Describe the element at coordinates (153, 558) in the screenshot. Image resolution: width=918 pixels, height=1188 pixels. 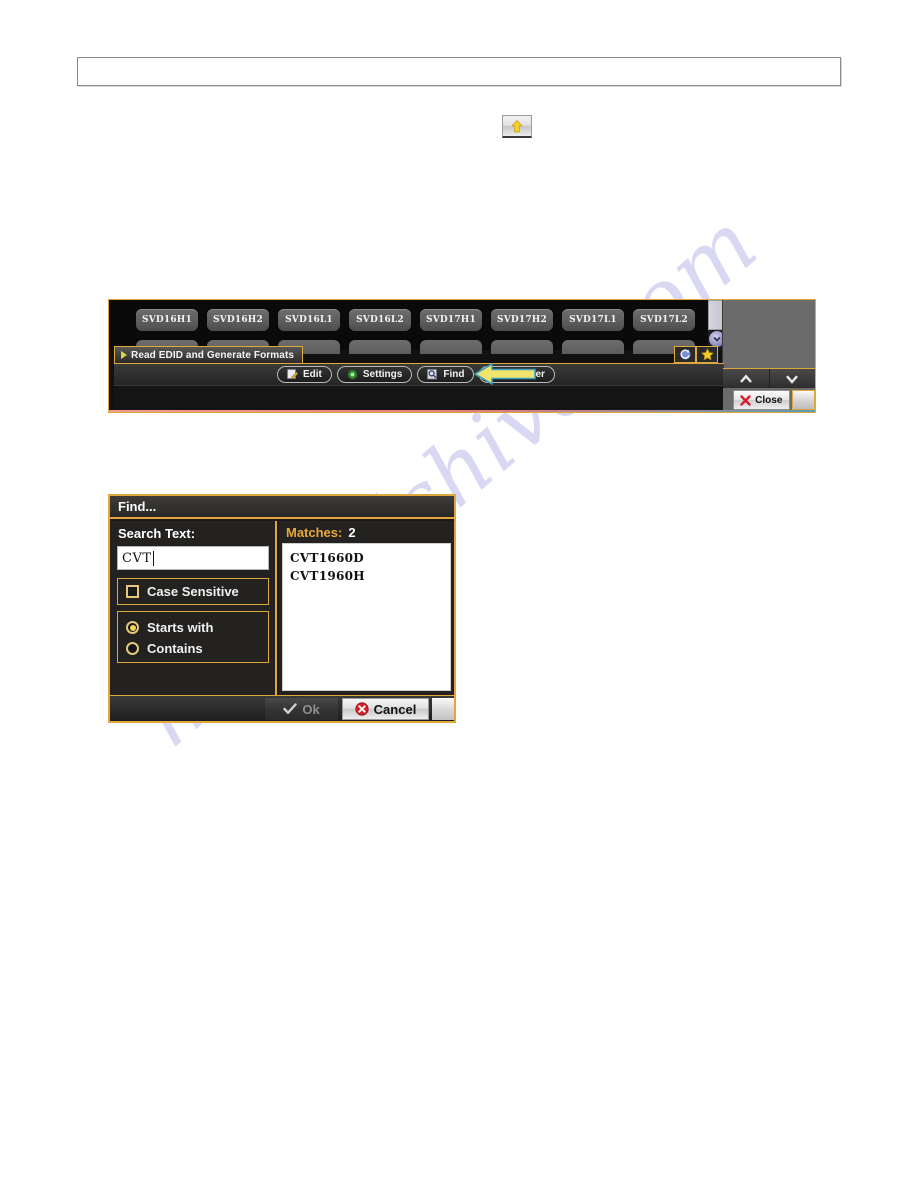
I see `text-caret` at that location.